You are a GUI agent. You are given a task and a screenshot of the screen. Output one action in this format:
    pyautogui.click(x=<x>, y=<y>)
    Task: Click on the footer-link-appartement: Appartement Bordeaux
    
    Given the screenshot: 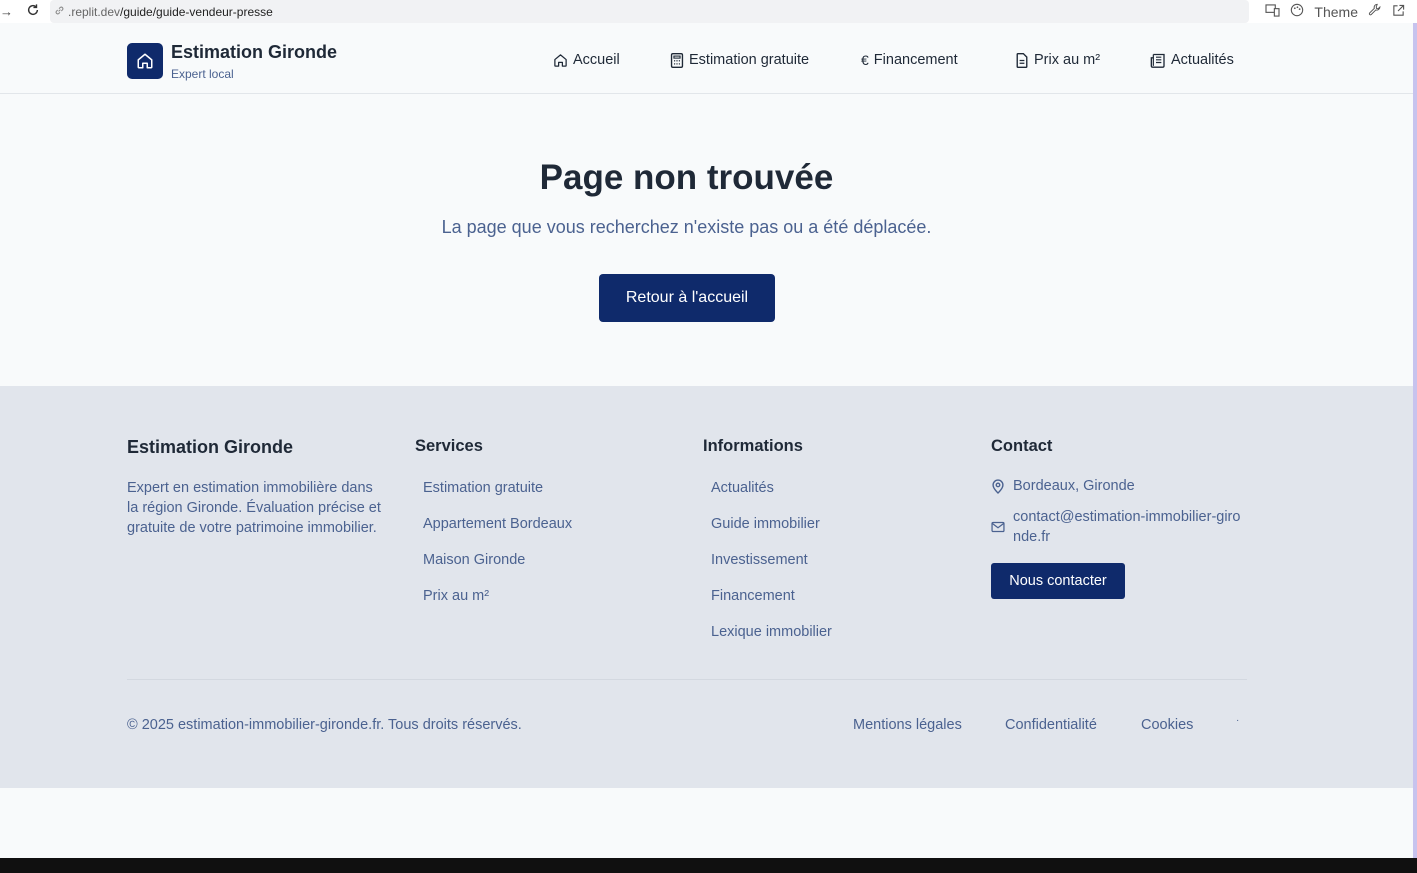 What is the action you would take?
    pyautogui.click(x=497, y=524)
    